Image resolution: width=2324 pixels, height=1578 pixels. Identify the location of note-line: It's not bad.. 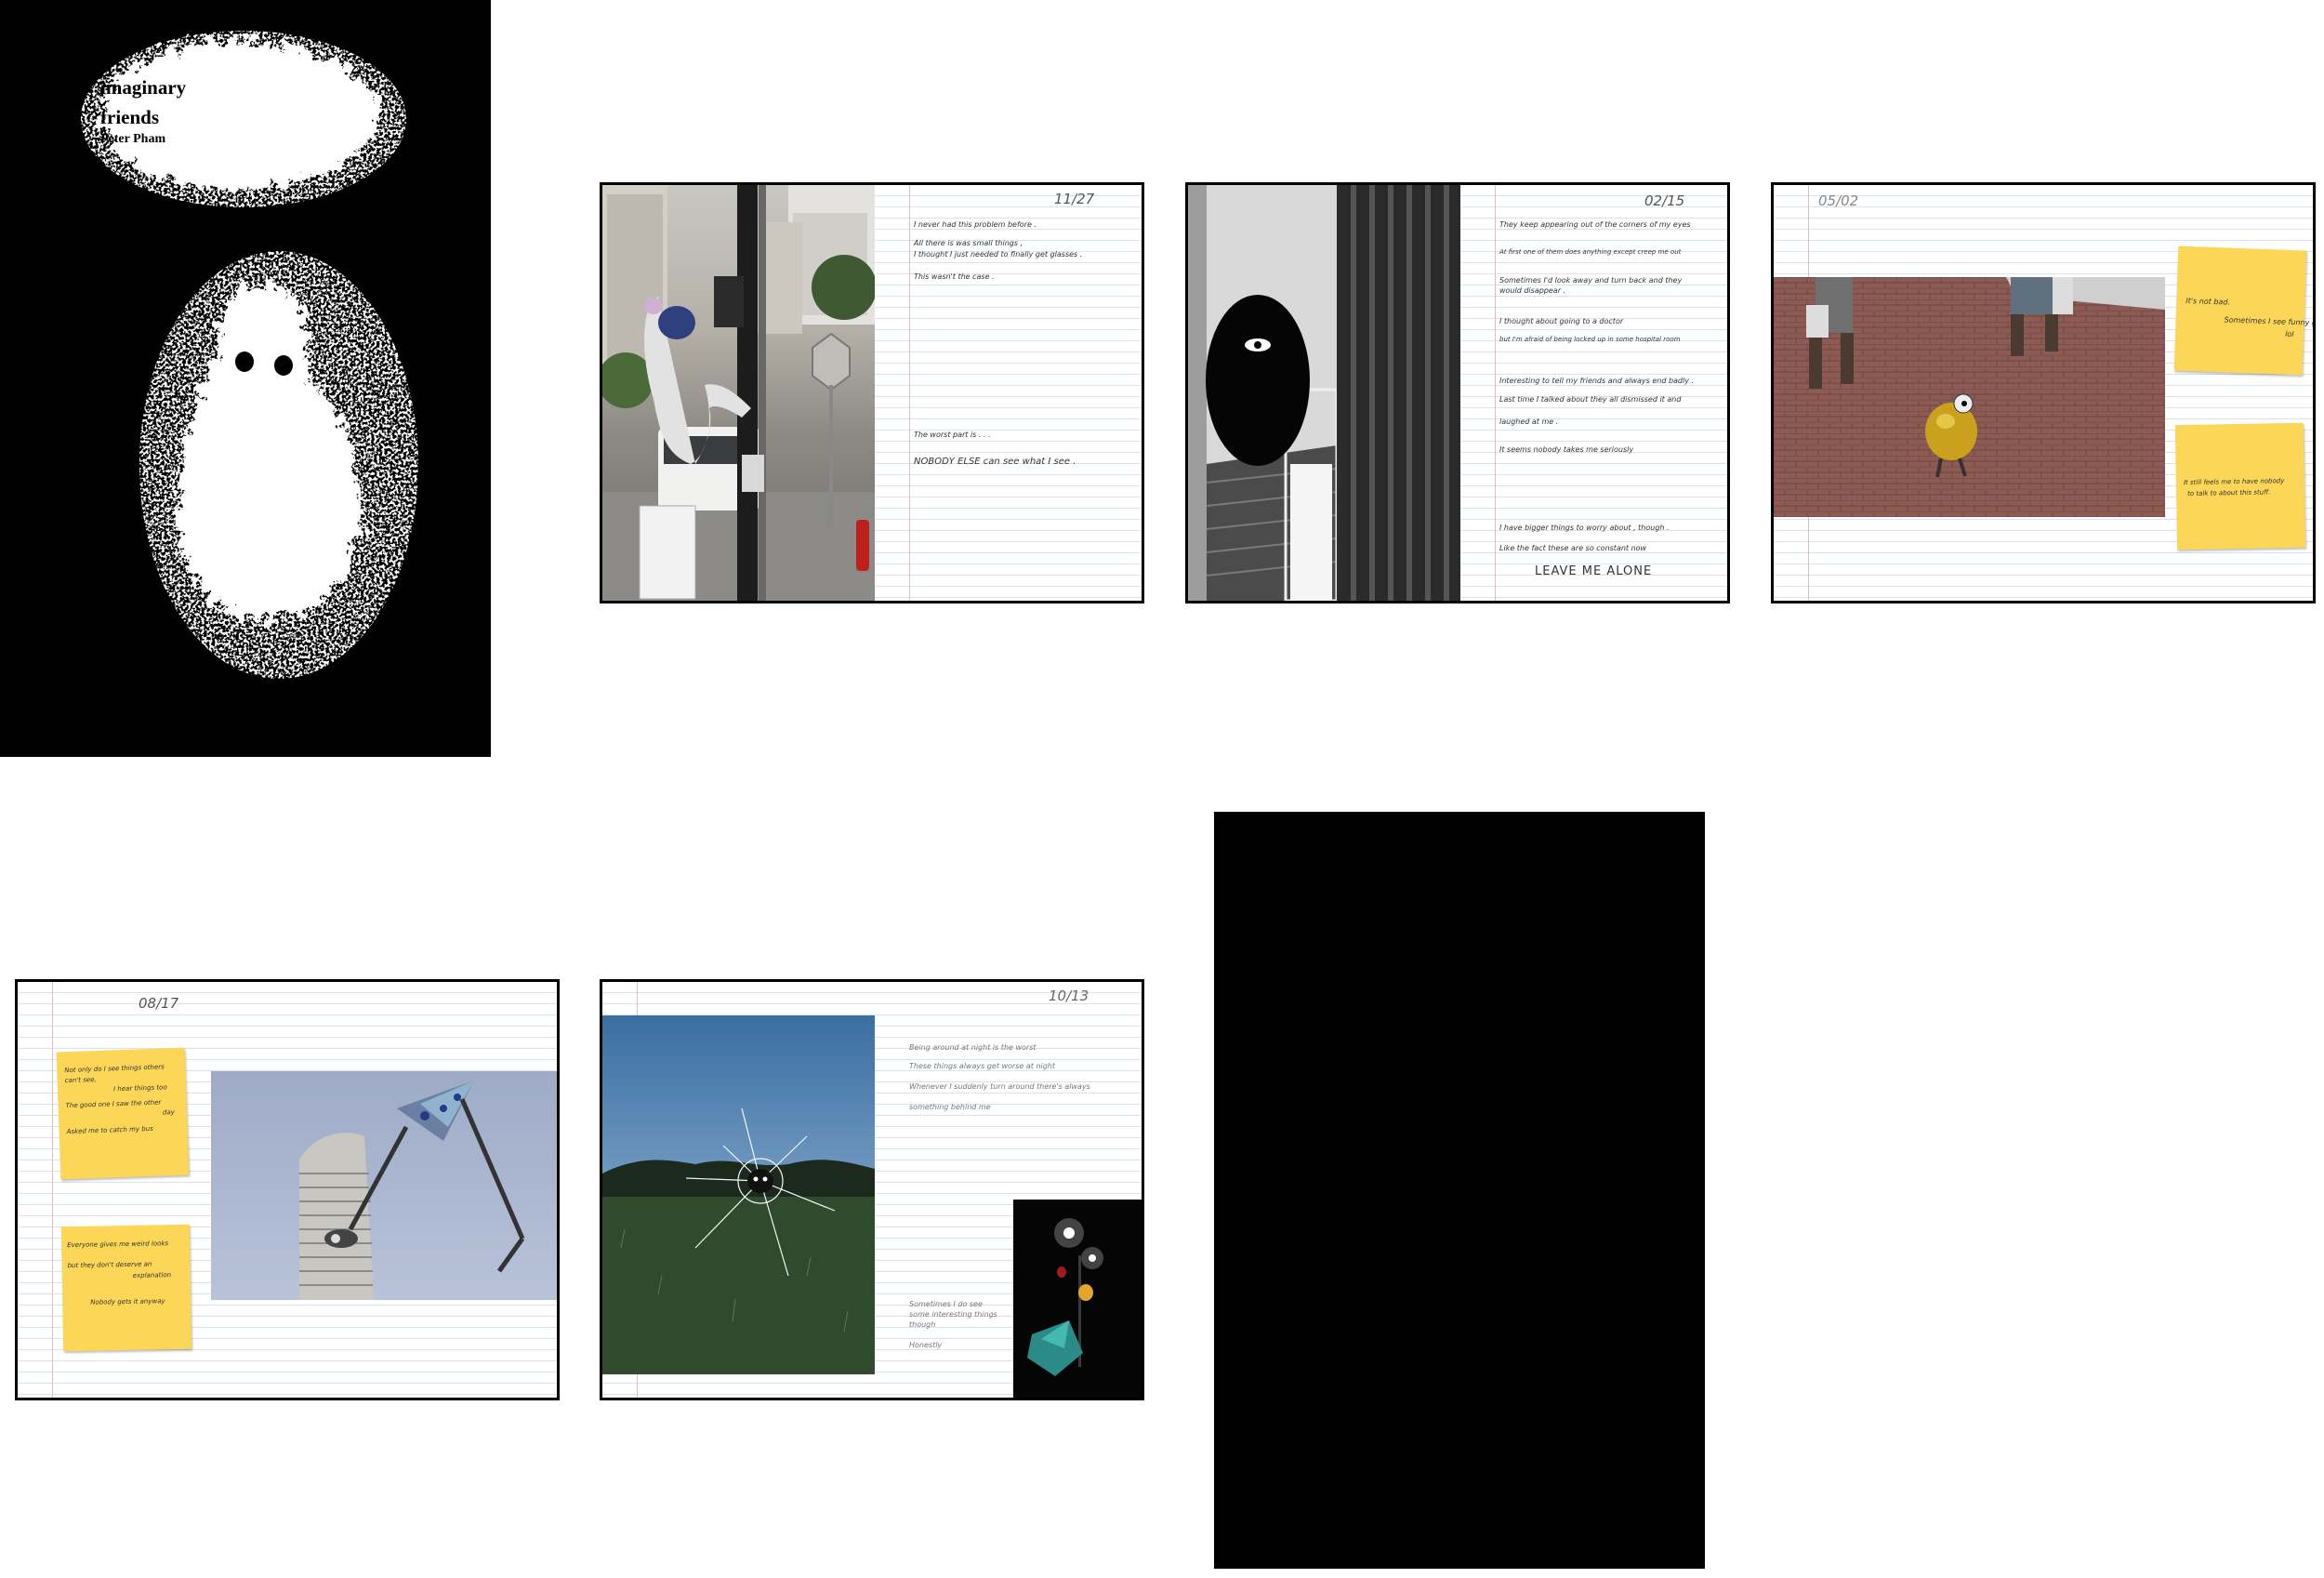
(2208, 301).